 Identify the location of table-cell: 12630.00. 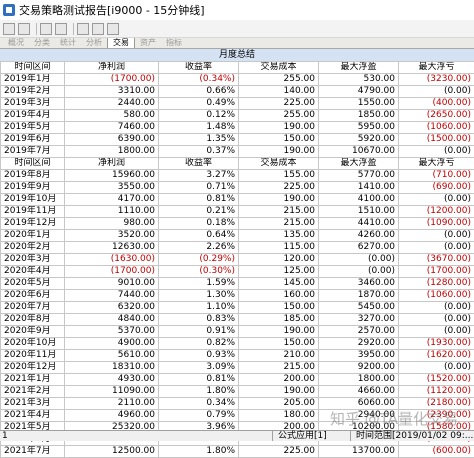
(112, 248).